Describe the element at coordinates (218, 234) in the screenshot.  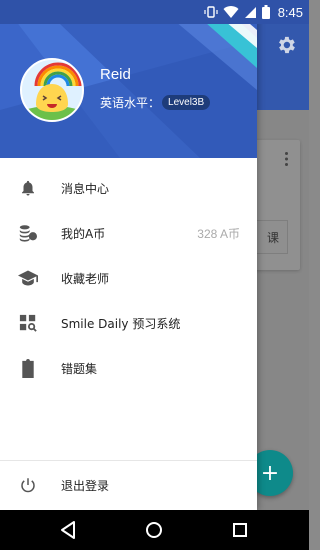
I see `coin-balance: 328 A币` at that location.